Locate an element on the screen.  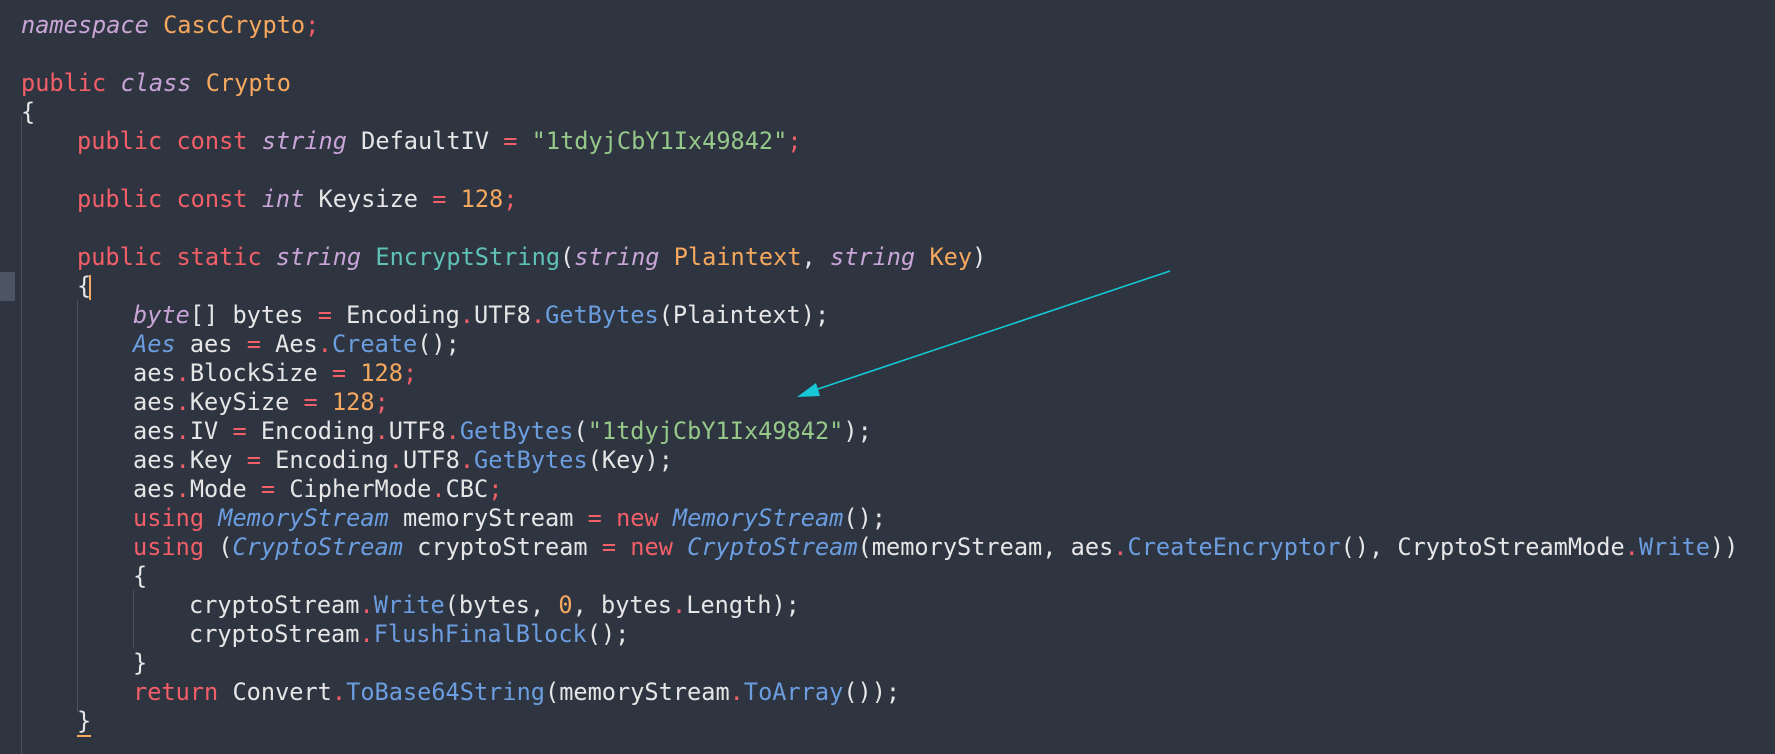
annotation-arrow-head is located at coordinates (808, 390).